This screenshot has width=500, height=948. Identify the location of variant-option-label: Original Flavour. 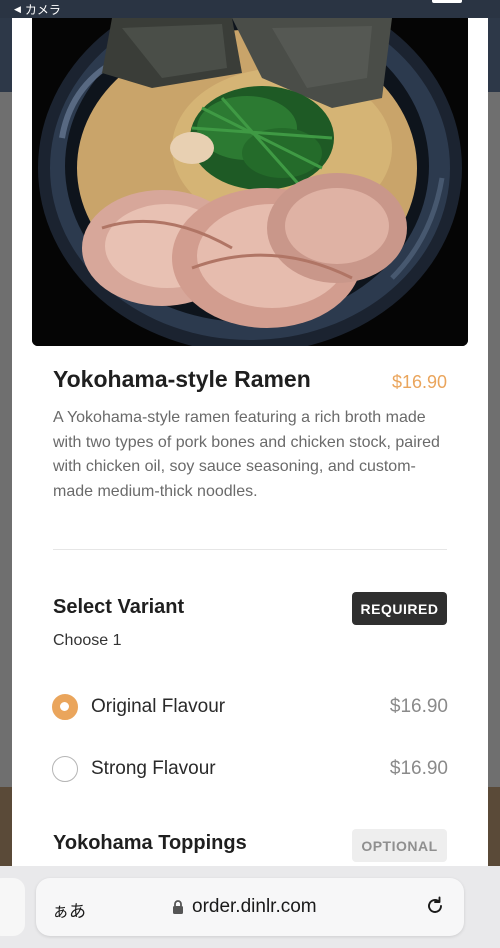
(158, 706).